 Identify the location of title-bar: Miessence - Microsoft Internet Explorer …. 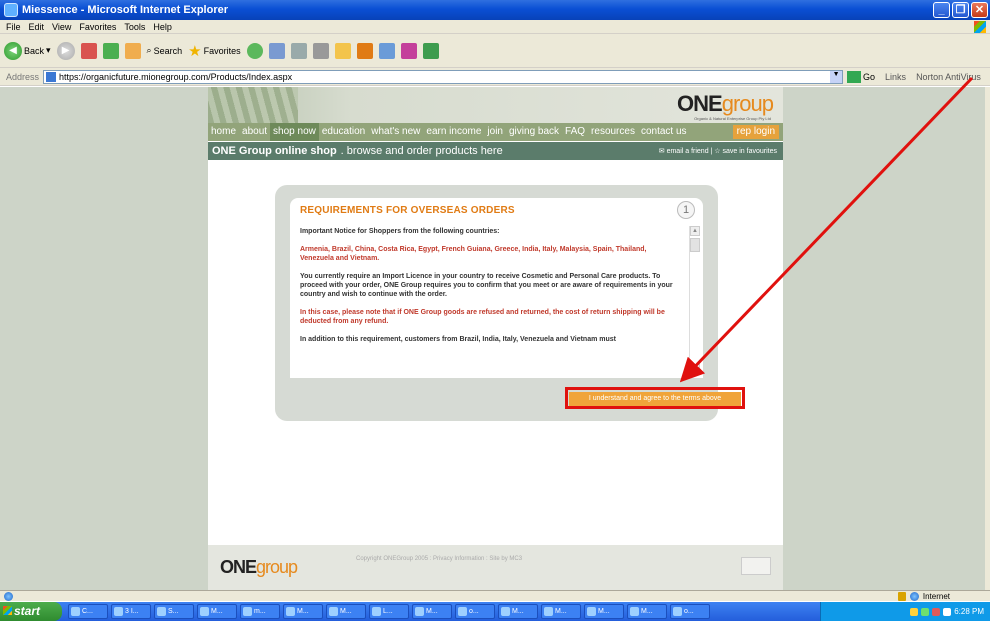
(495, 10).